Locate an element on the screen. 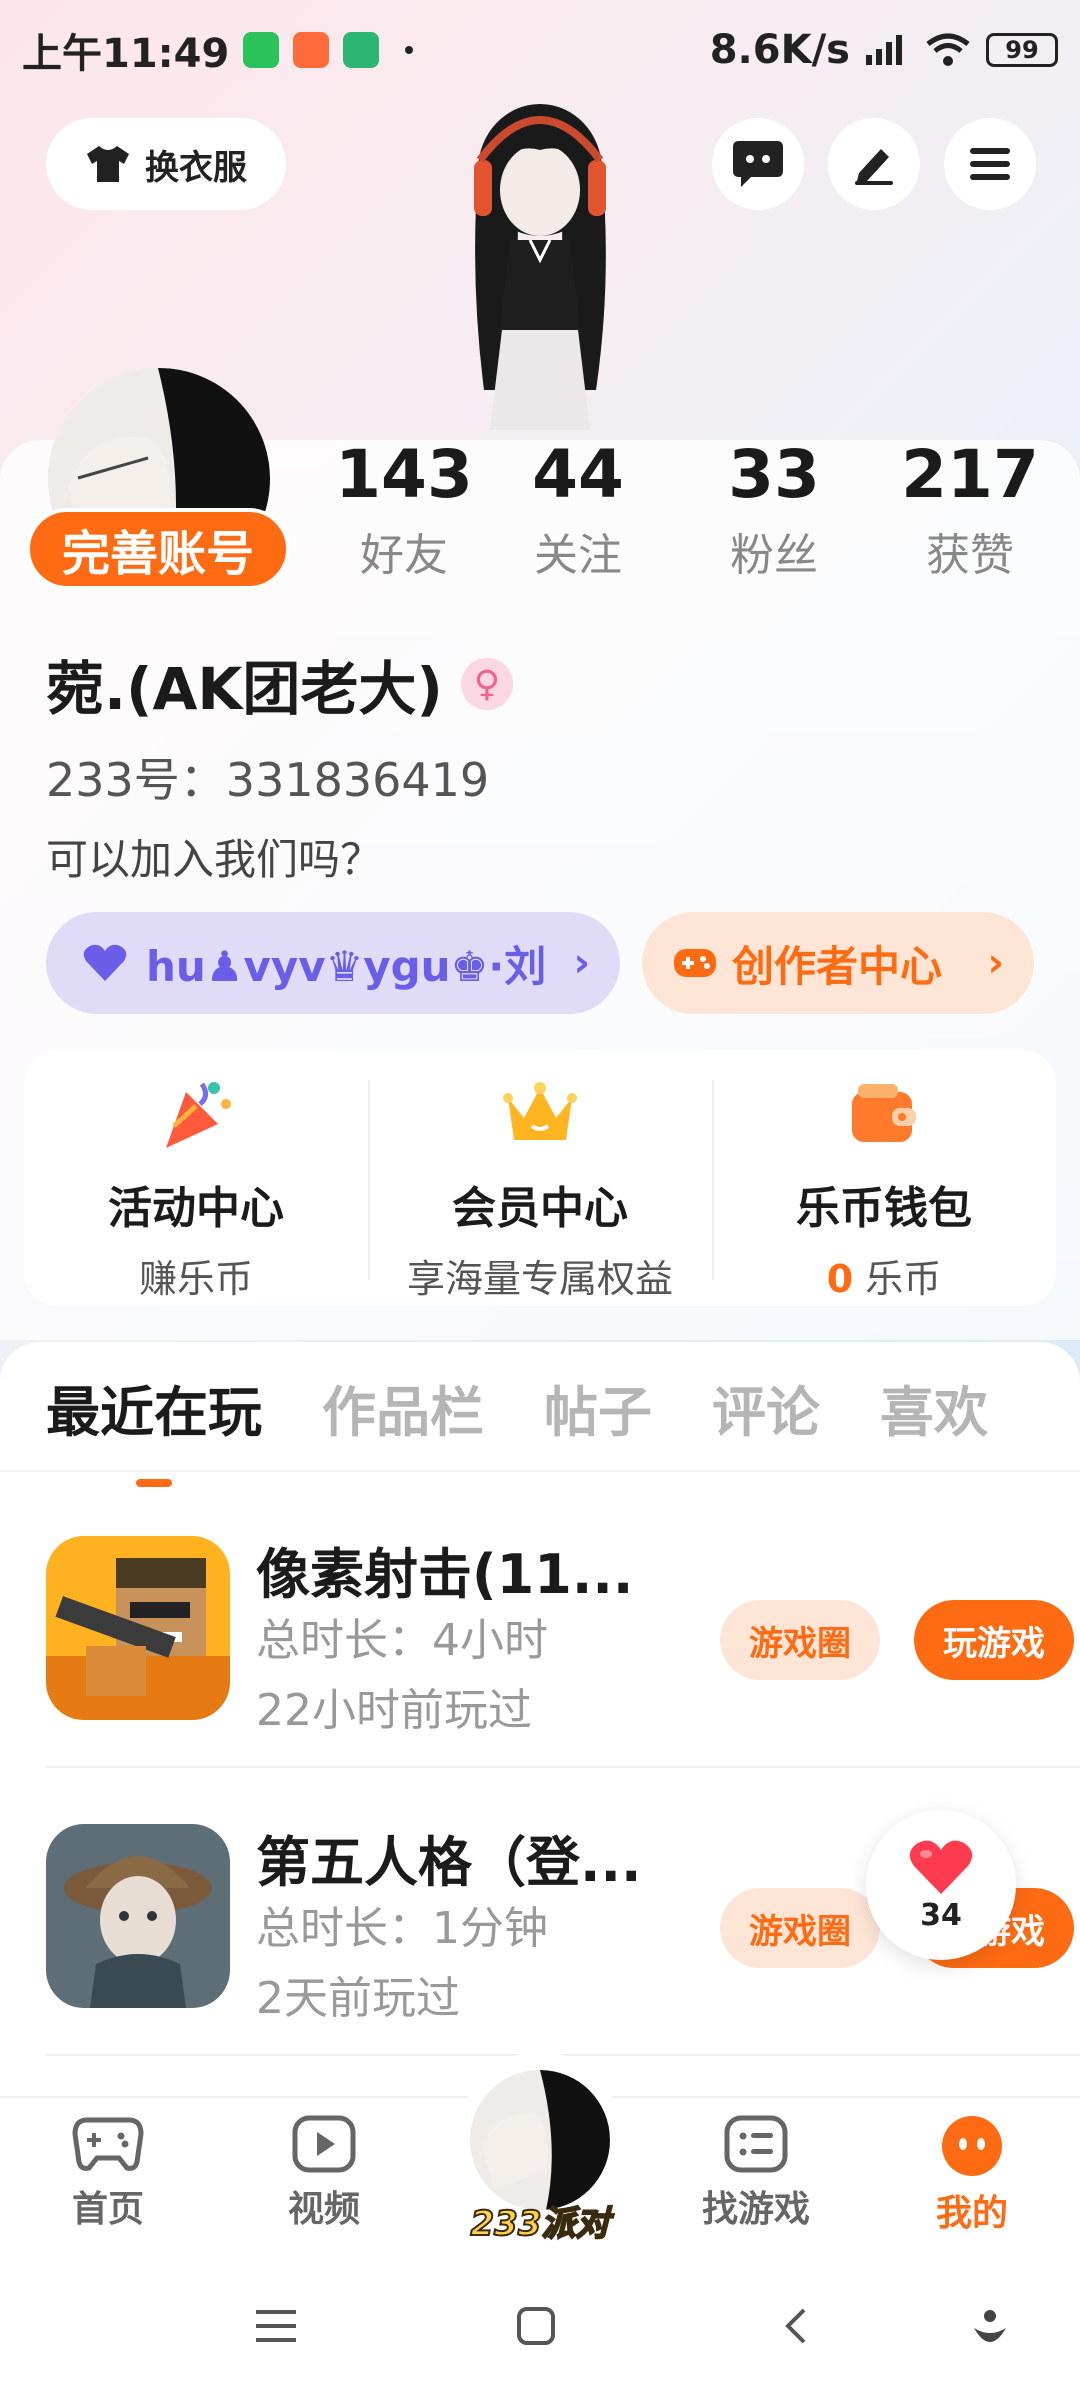  nav-find-games: 找游戏 is located at coordinates (756, 2173).